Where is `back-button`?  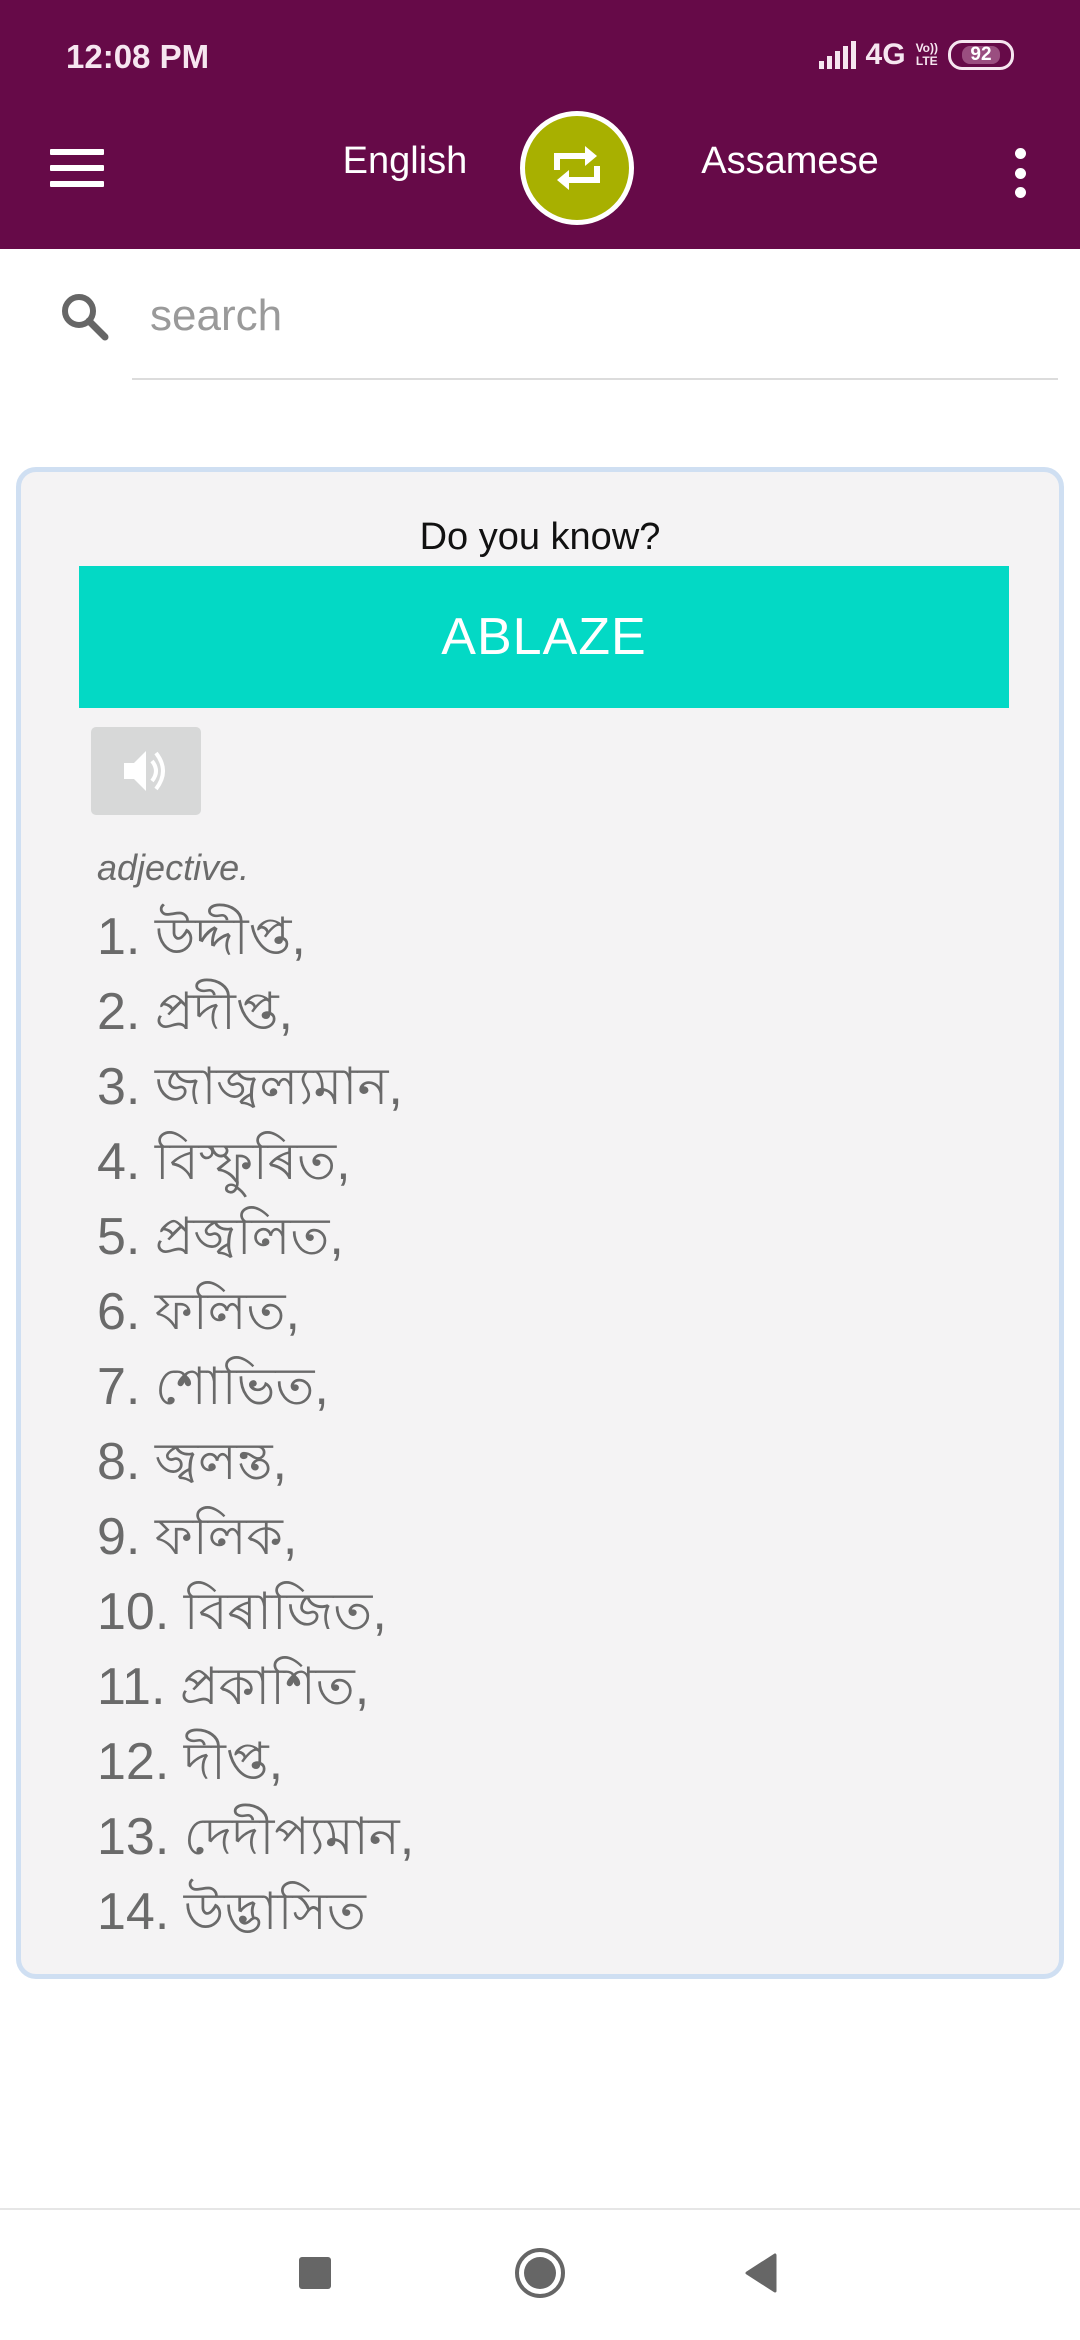
back-button is located at coordinates (761, 2273).